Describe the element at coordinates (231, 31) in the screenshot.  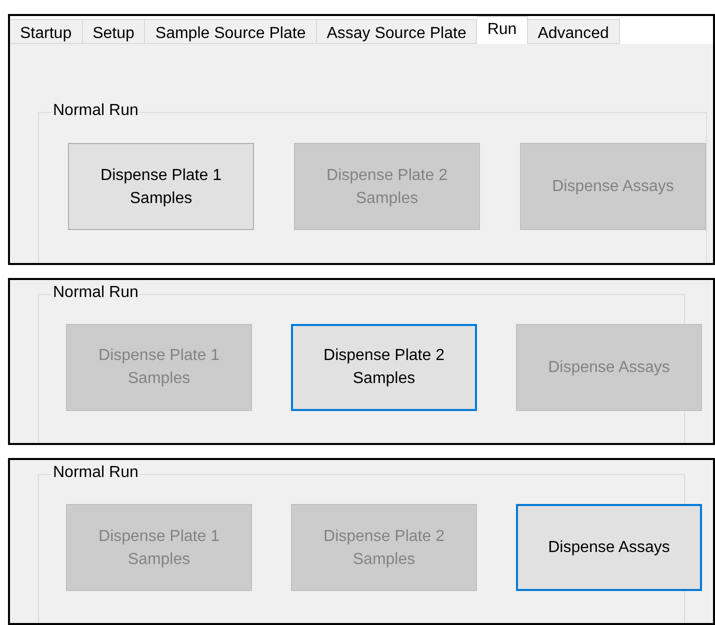
I see `tab: Sample Source Plate` at that location.